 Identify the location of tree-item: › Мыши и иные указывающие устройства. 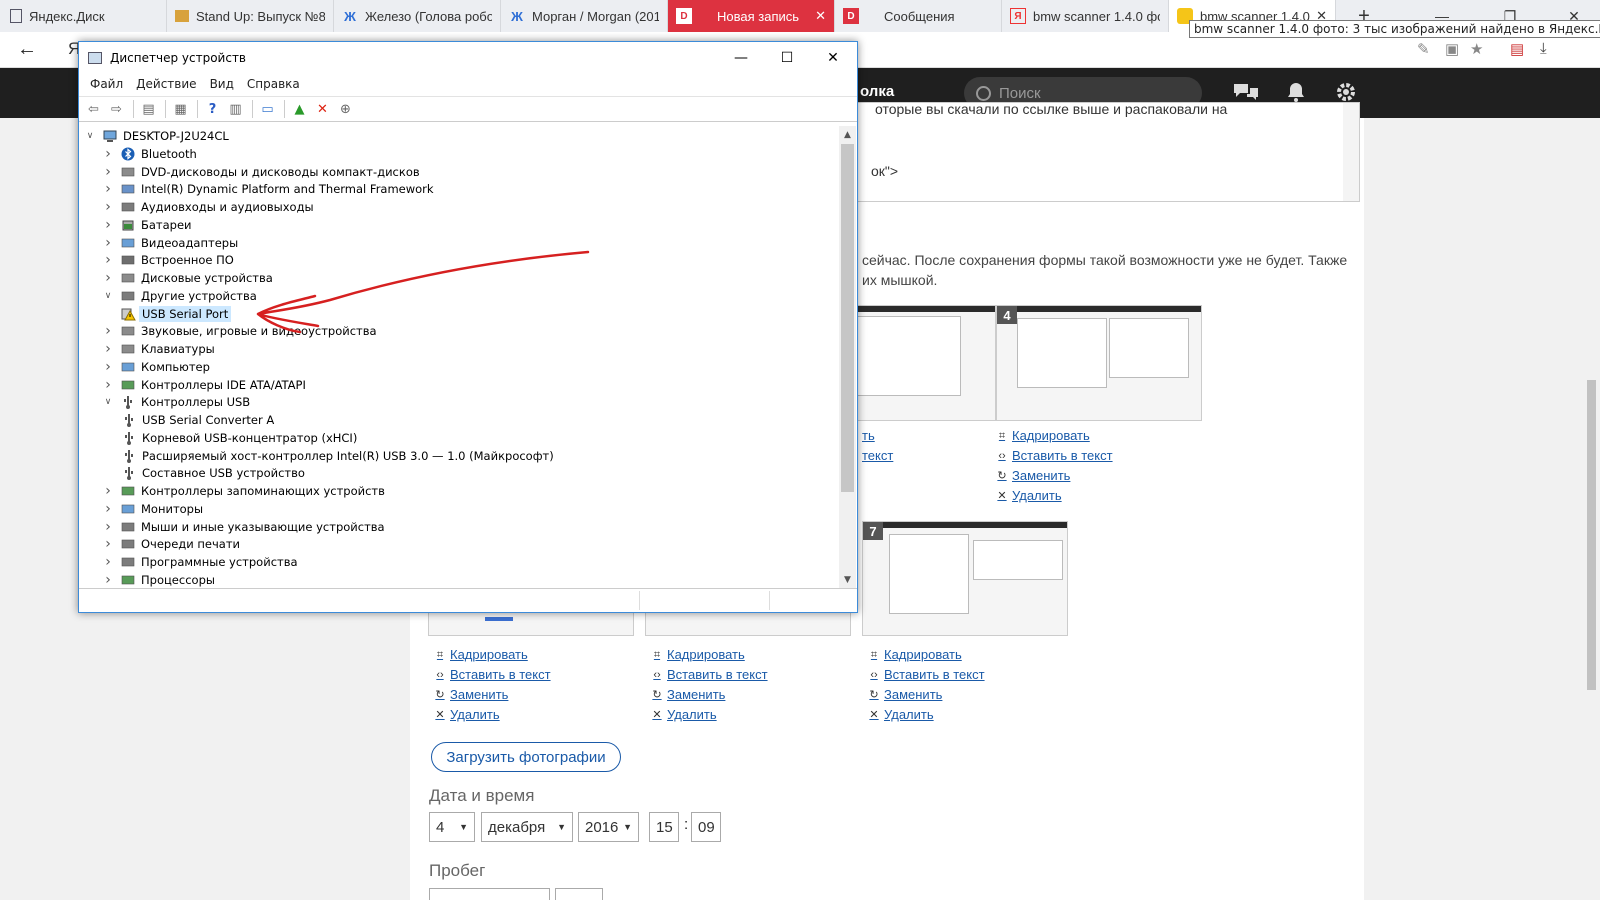
(243, 527).